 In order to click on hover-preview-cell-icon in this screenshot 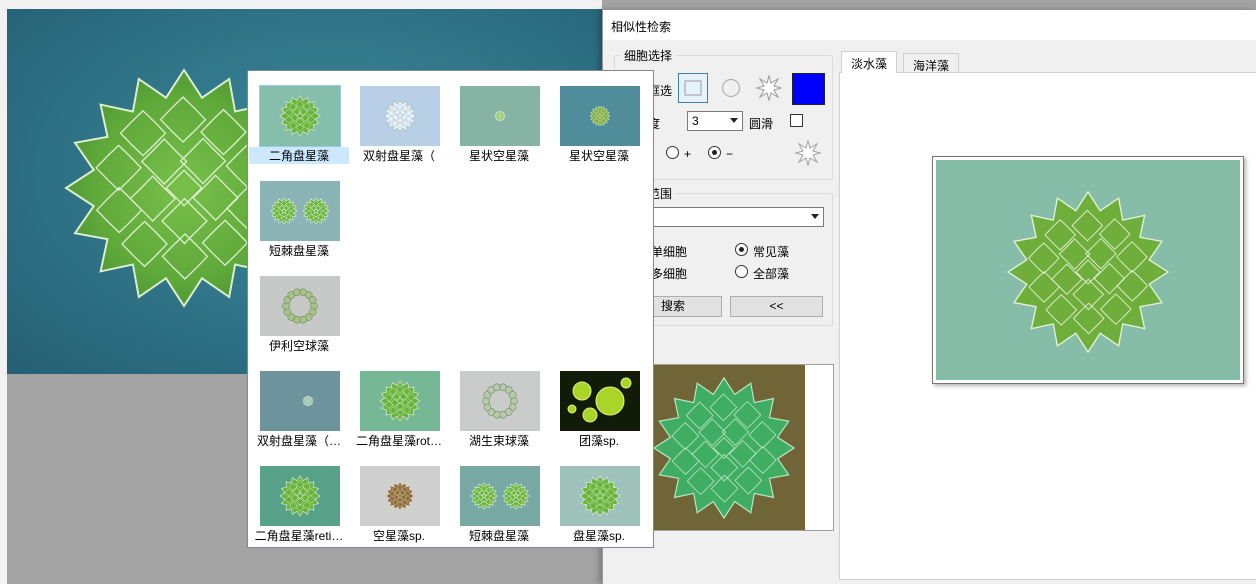, I will do `click(1088, 272)`.